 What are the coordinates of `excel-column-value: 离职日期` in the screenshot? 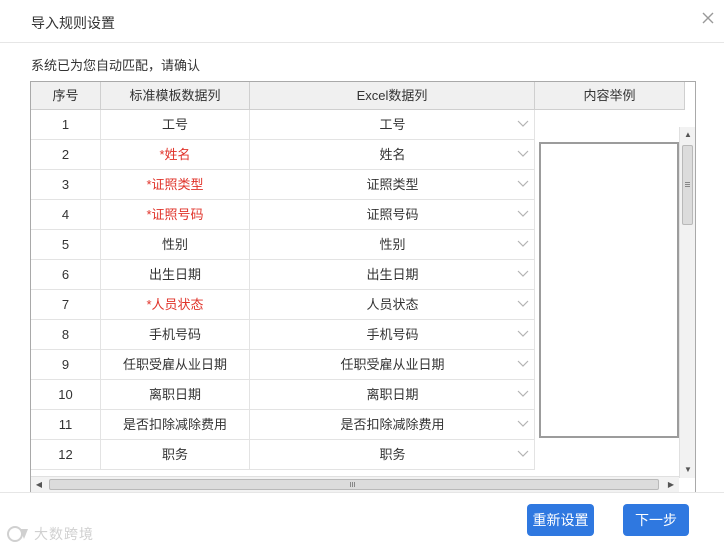 It's located at (392, 394).